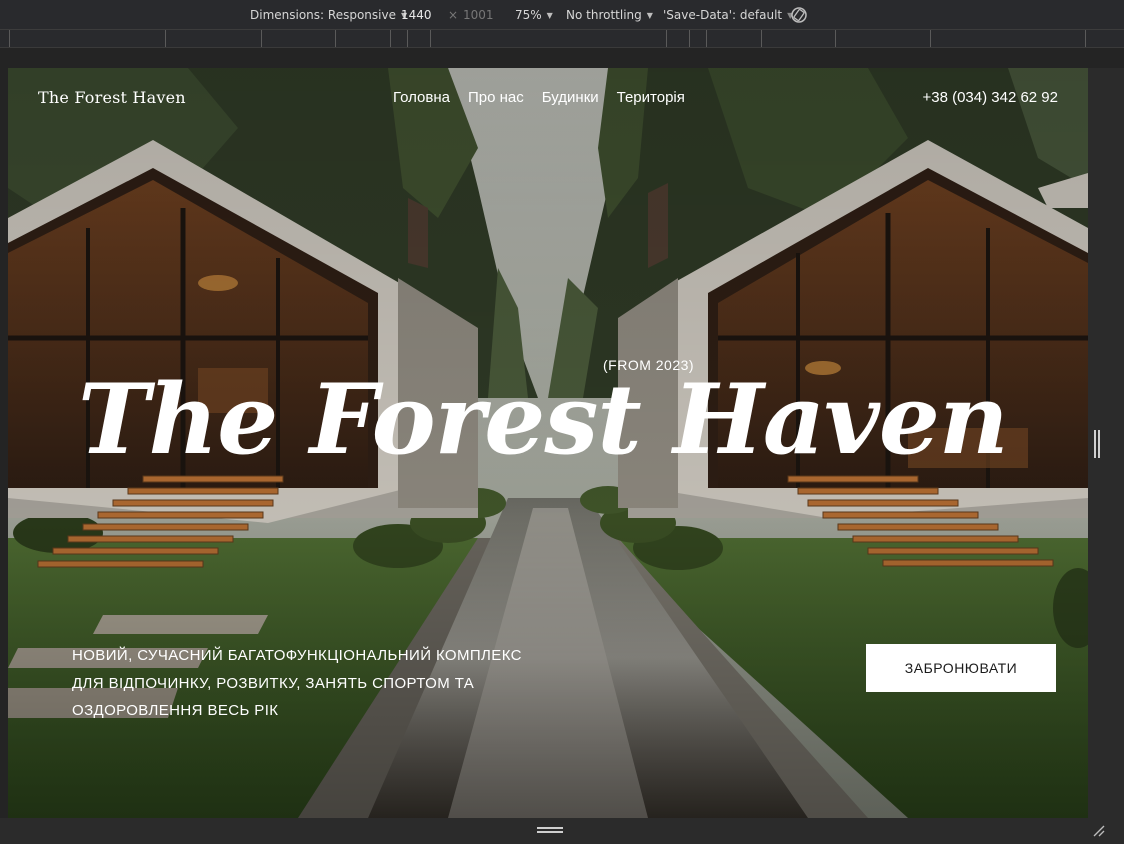 This screenshot has height=844, width=1124. I want to click on site-nav: Головна Про нас Будинки Територія, so click(539, 97).